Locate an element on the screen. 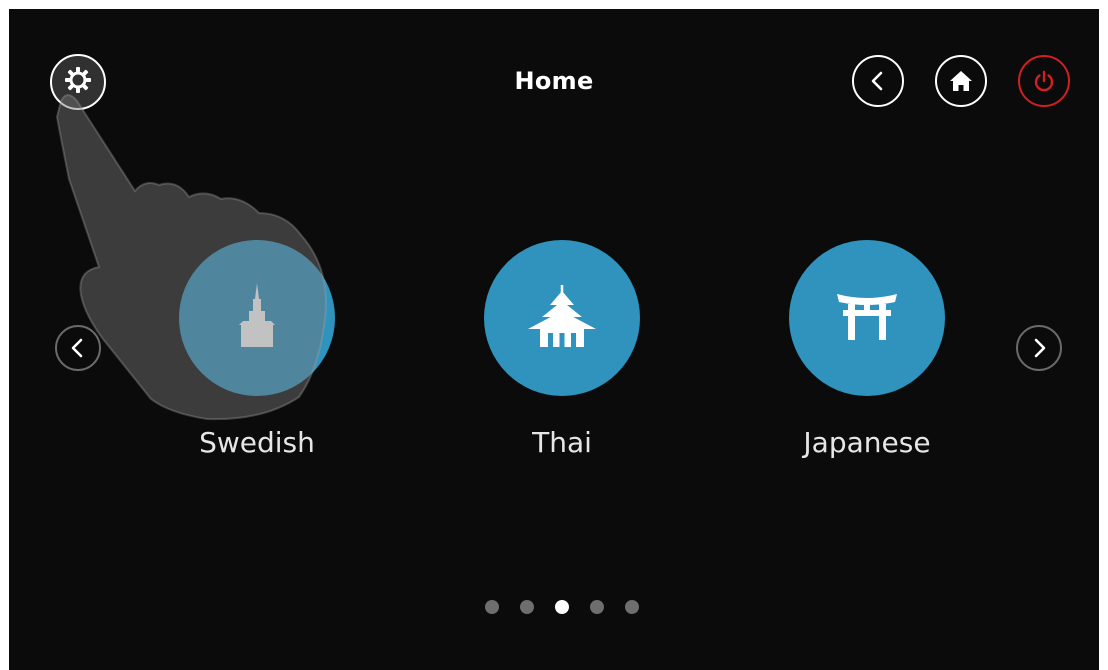 The height and width of the screenshot is (670, 1108). japanese-button is located at coordinates (867, 318).